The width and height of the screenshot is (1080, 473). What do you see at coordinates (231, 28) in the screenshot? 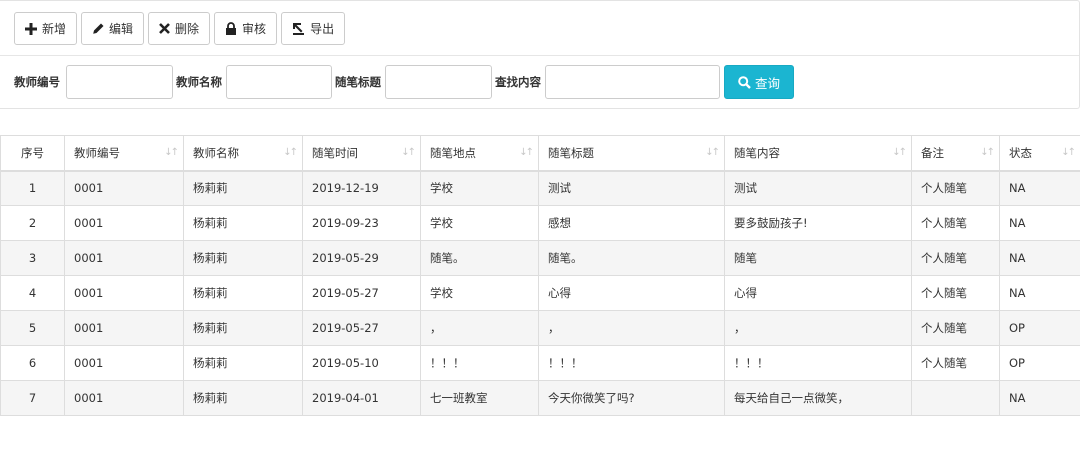
I see `lock-icon` at bounding box center [231, 28].